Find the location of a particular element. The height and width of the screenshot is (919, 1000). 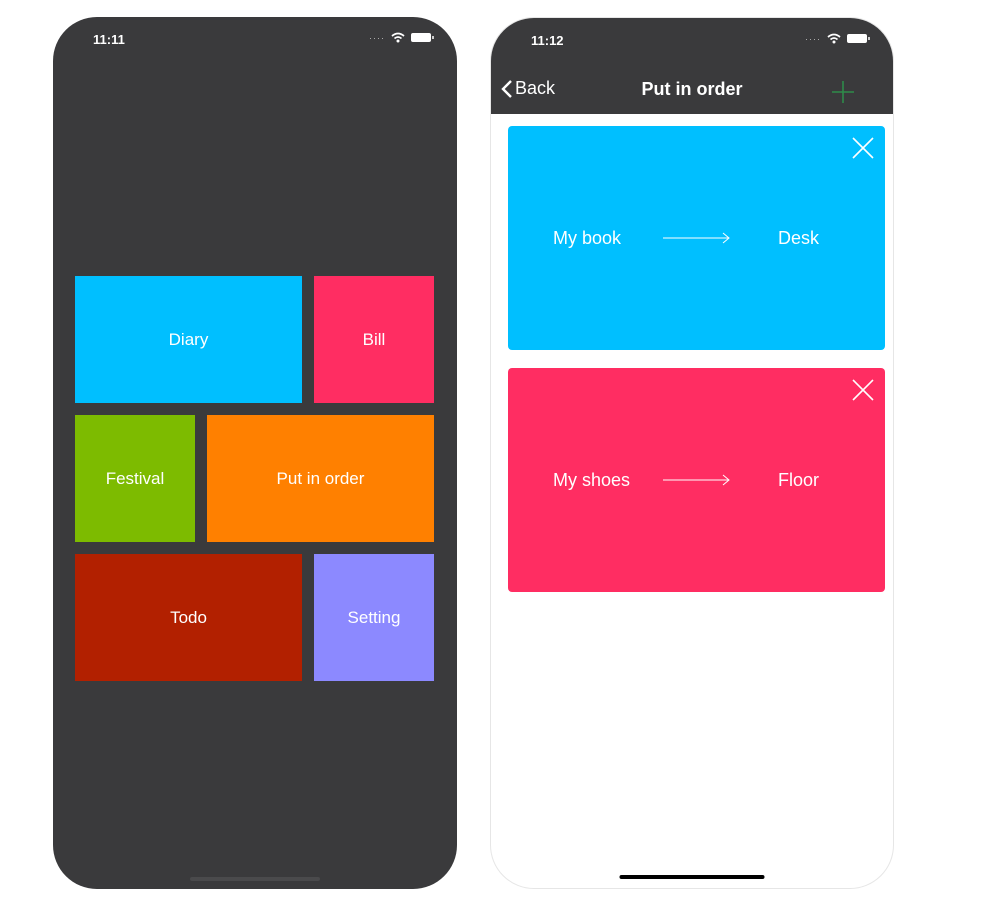

tile-setting: Setting is located at coordinates (374, 617).